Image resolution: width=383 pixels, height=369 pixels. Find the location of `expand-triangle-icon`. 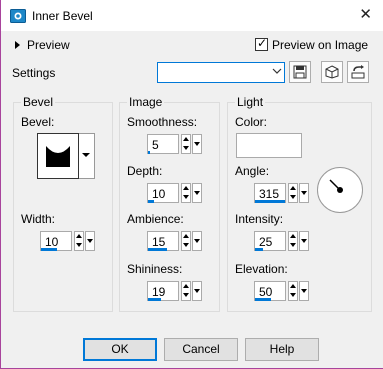

expand-triangle-icon is located at coordinates (17, 45).